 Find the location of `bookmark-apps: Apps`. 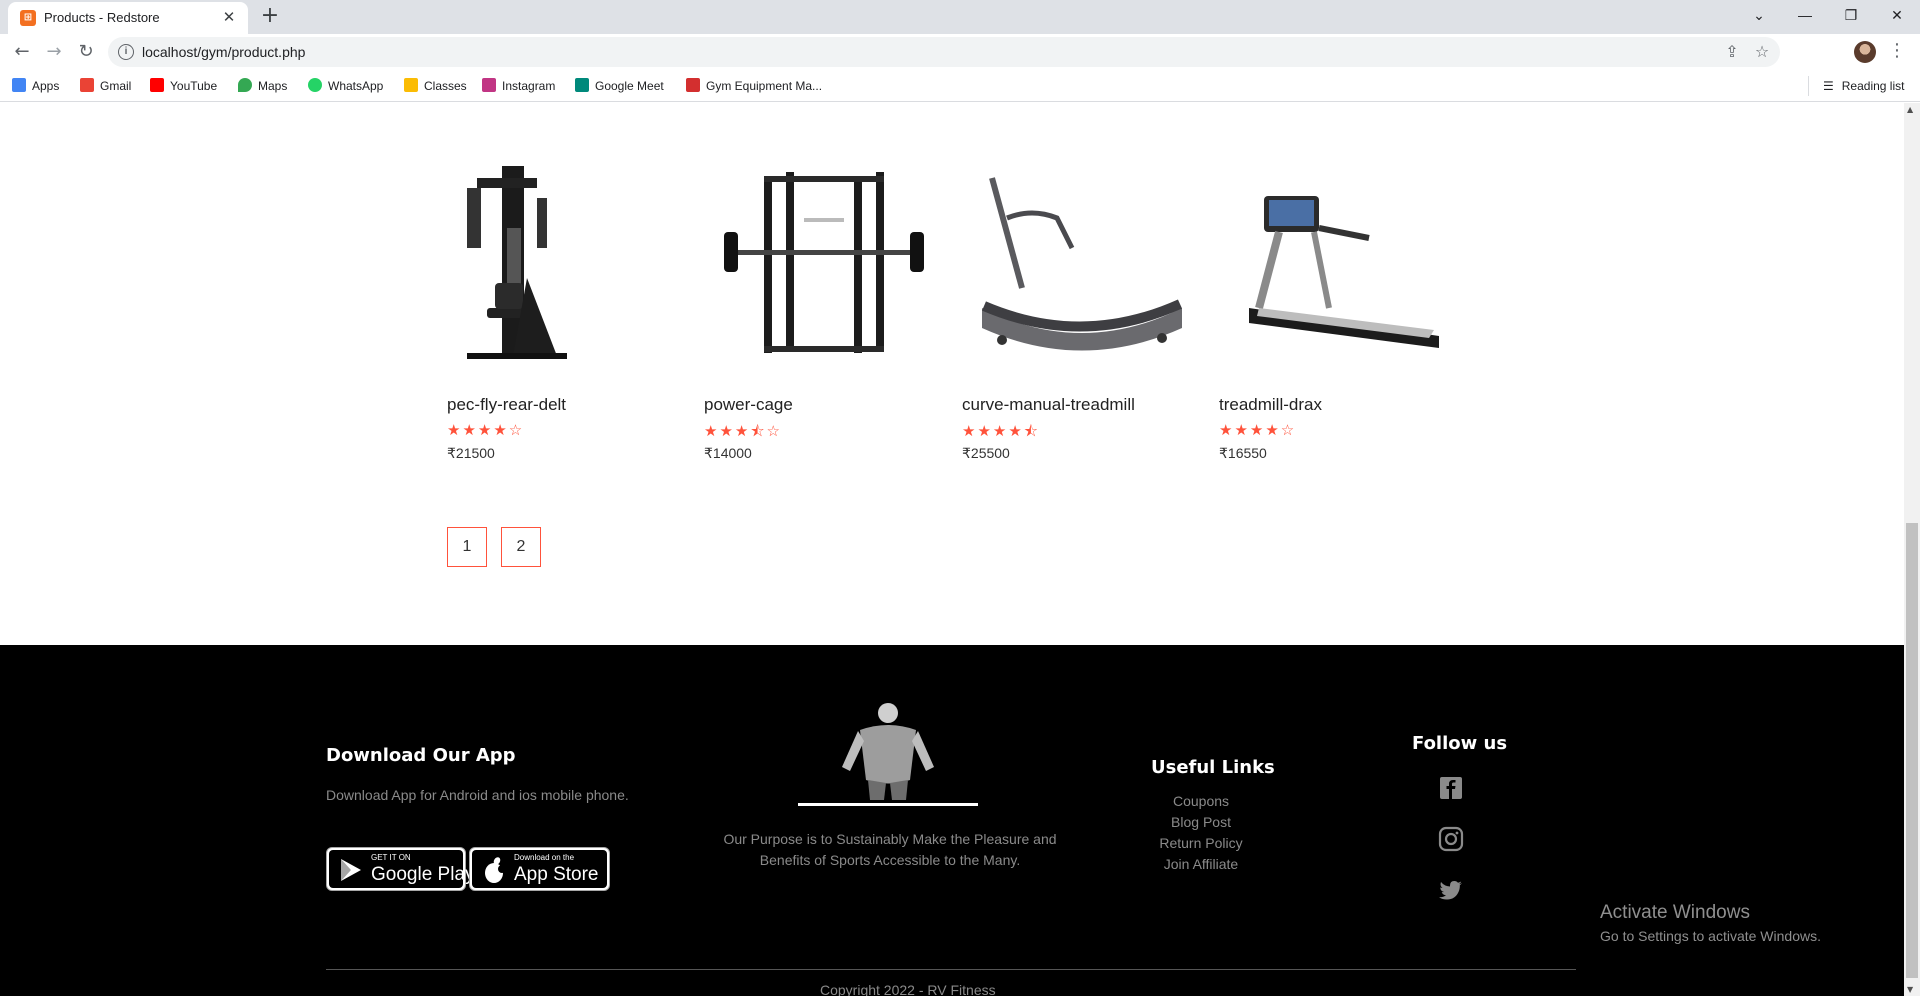

bookmark-apps: Apps is located at coordinates (35, 86).